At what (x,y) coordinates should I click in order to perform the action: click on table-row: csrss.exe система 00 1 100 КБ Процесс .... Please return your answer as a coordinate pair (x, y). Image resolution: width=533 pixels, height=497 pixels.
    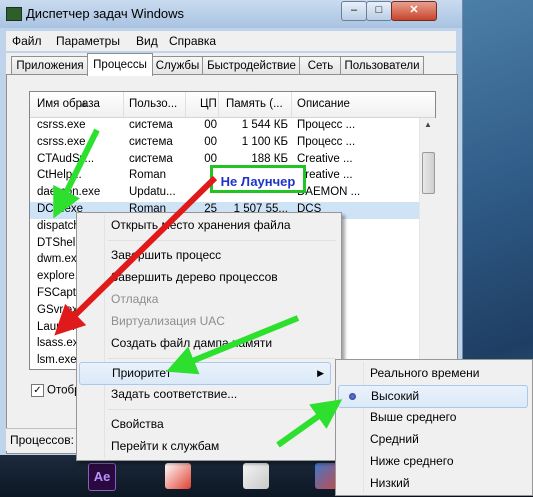
    Looking at the image, I should click on (225, 143).